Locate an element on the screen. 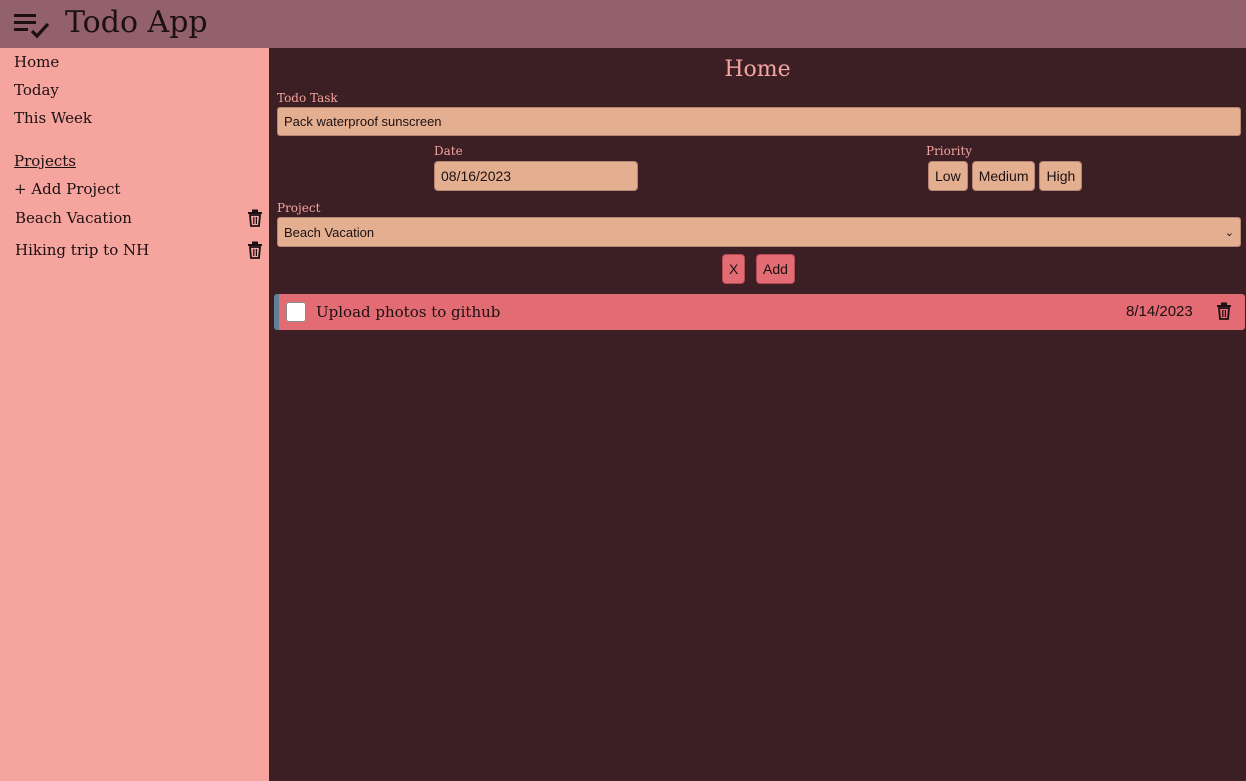 This screenshot has width=1246, height=781. priority-label: Priority is located at coordinates (949, 151).